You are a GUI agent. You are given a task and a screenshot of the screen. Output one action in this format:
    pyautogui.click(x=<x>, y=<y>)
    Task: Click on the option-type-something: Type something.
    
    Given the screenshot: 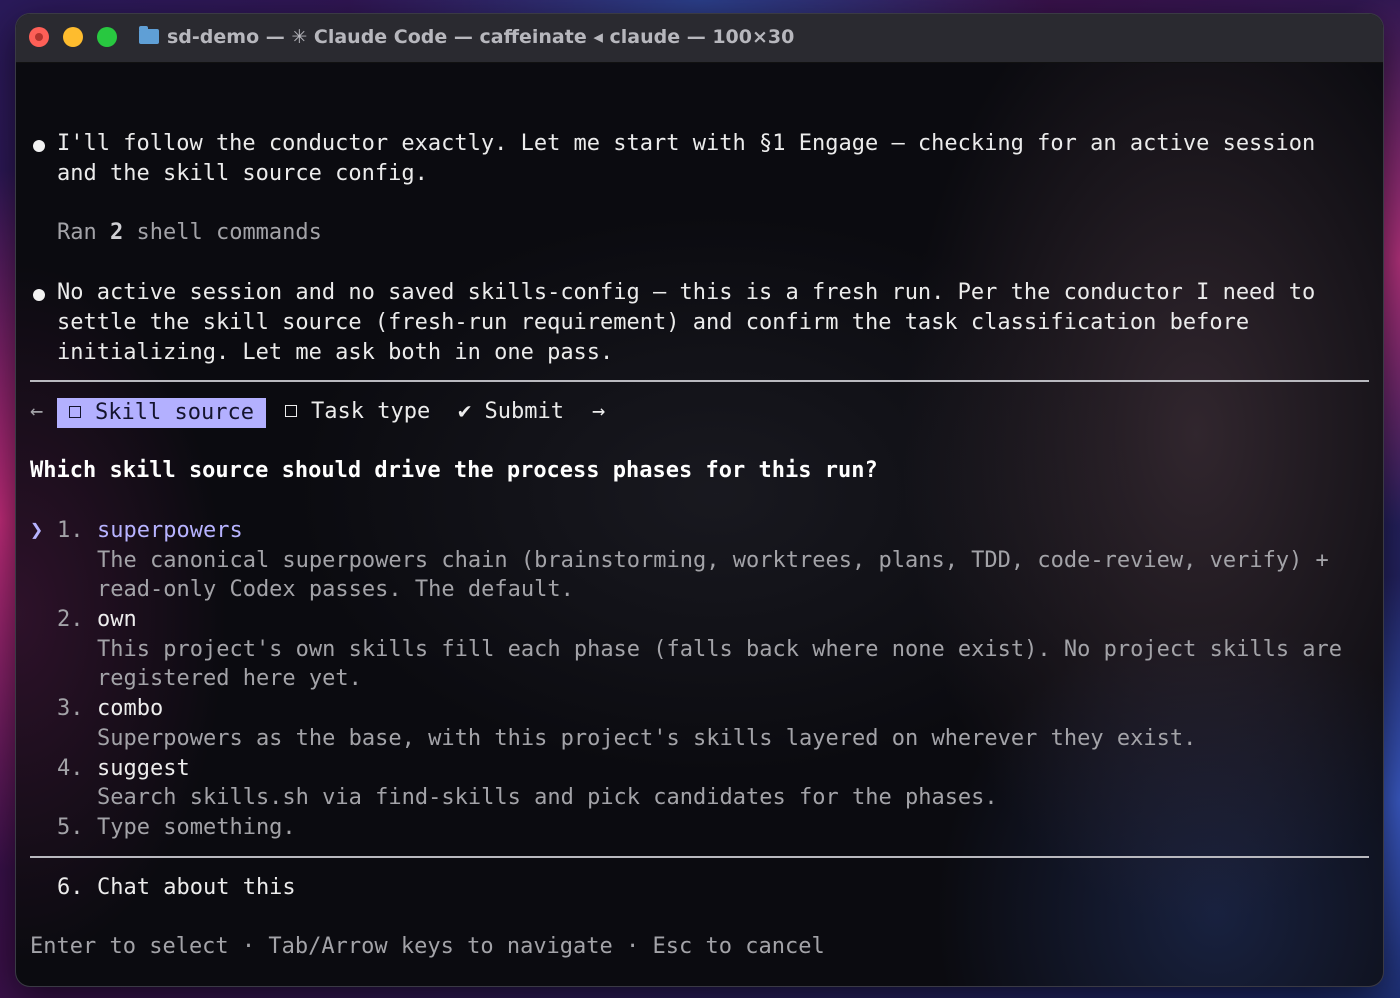 What is the action you would take?
    pyautogui.click(x=196, y=828)
    